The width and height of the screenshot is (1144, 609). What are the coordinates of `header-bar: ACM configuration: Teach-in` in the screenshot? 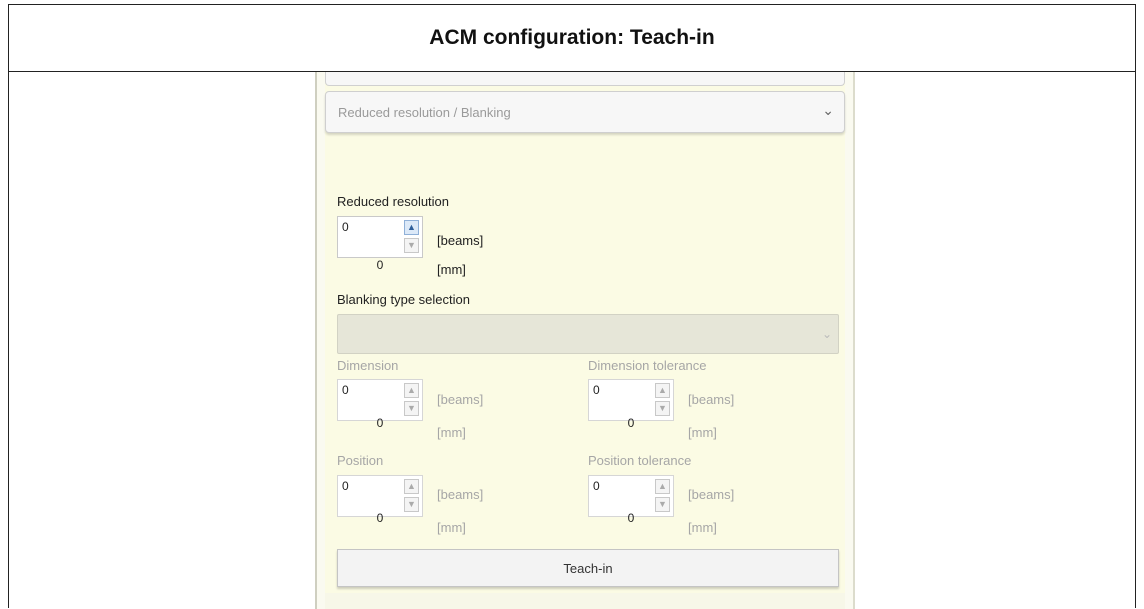 It's located at (572, 38).